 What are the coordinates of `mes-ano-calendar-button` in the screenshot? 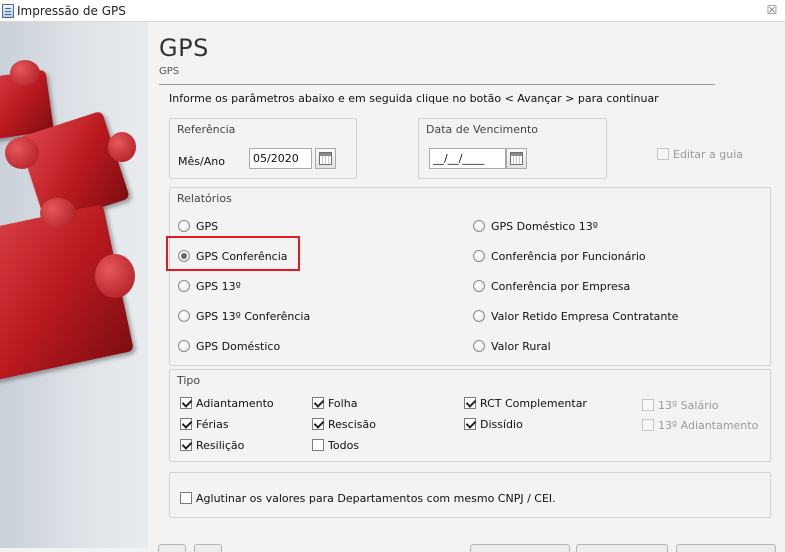 It's located at (325, 158).